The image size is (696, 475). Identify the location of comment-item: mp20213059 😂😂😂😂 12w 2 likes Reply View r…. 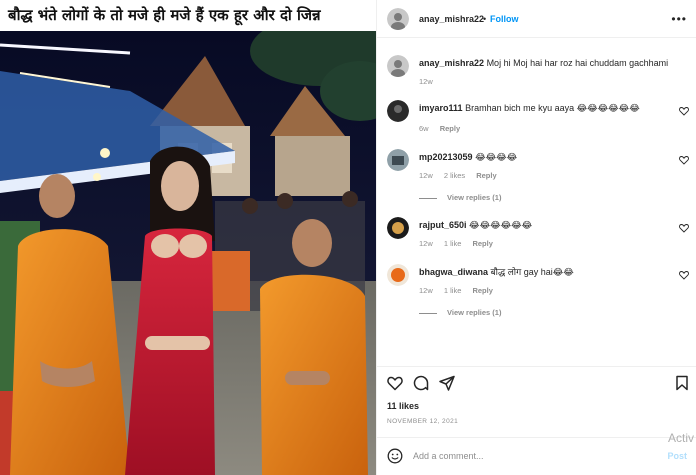
(536, 177).